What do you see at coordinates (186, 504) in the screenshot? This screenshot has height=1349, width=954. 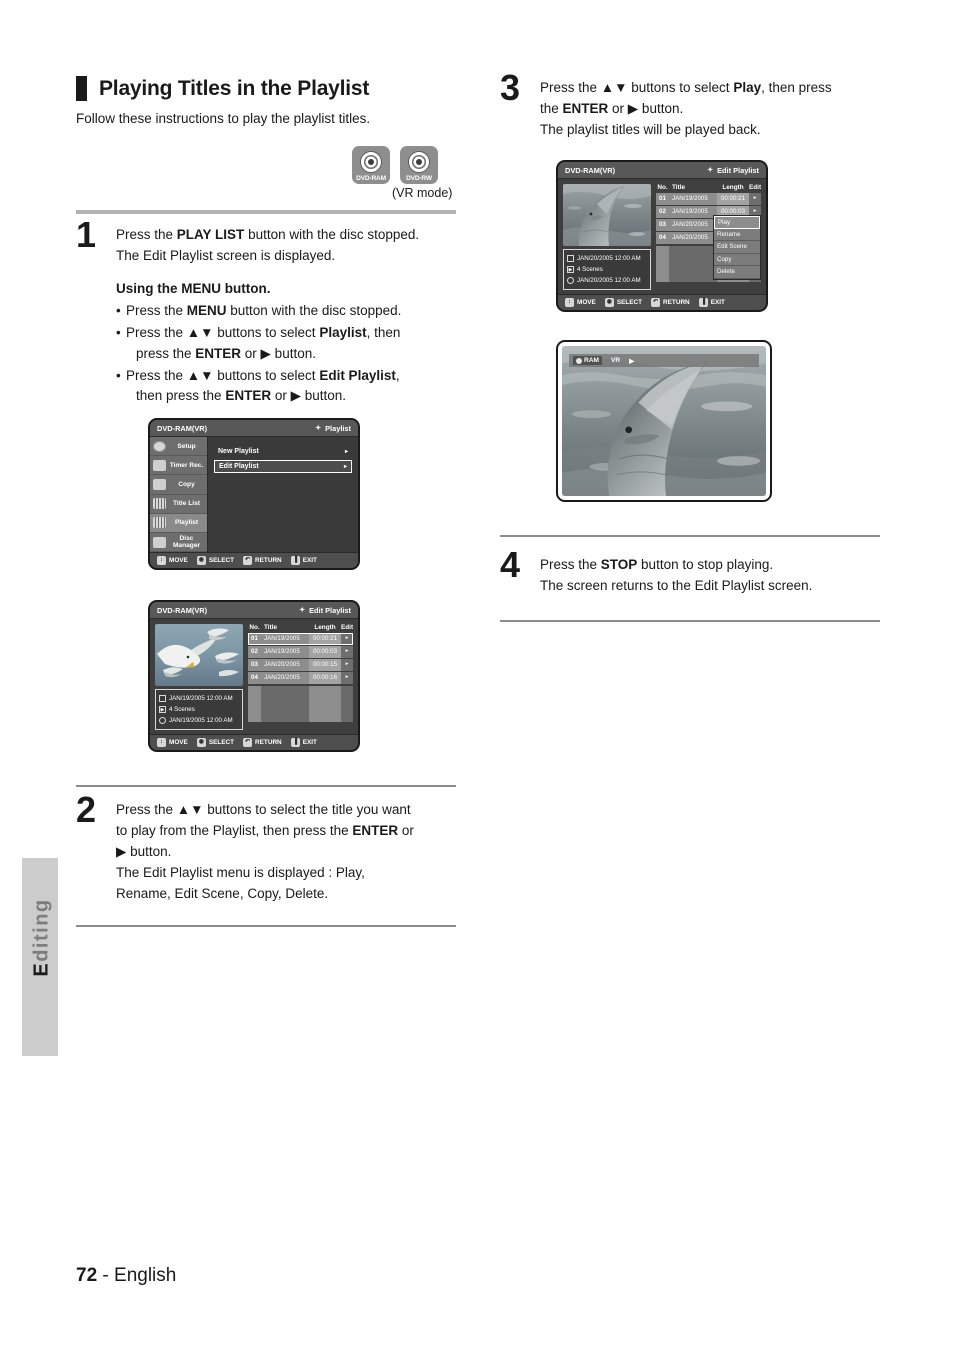 I see `sidebar-item-label: Title List` at bounding box center [186, 504].